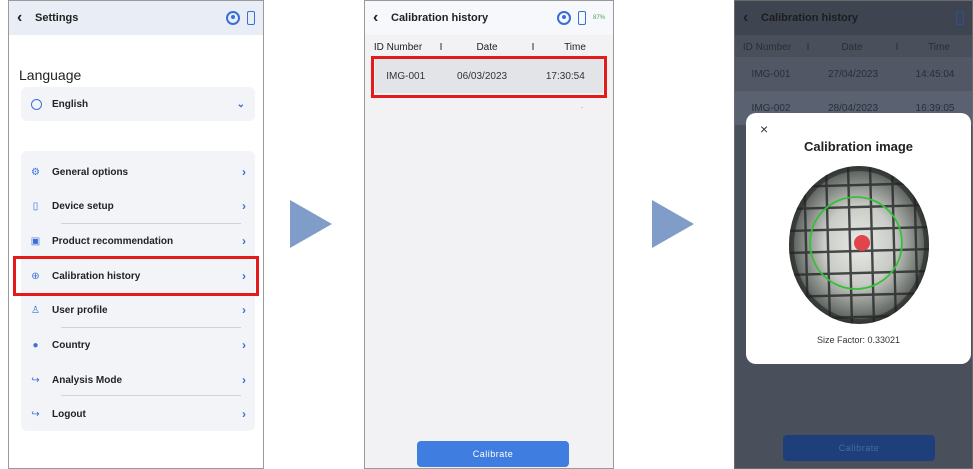  I want to click on menu-item-label: Product recommendation, so click(113, 241).